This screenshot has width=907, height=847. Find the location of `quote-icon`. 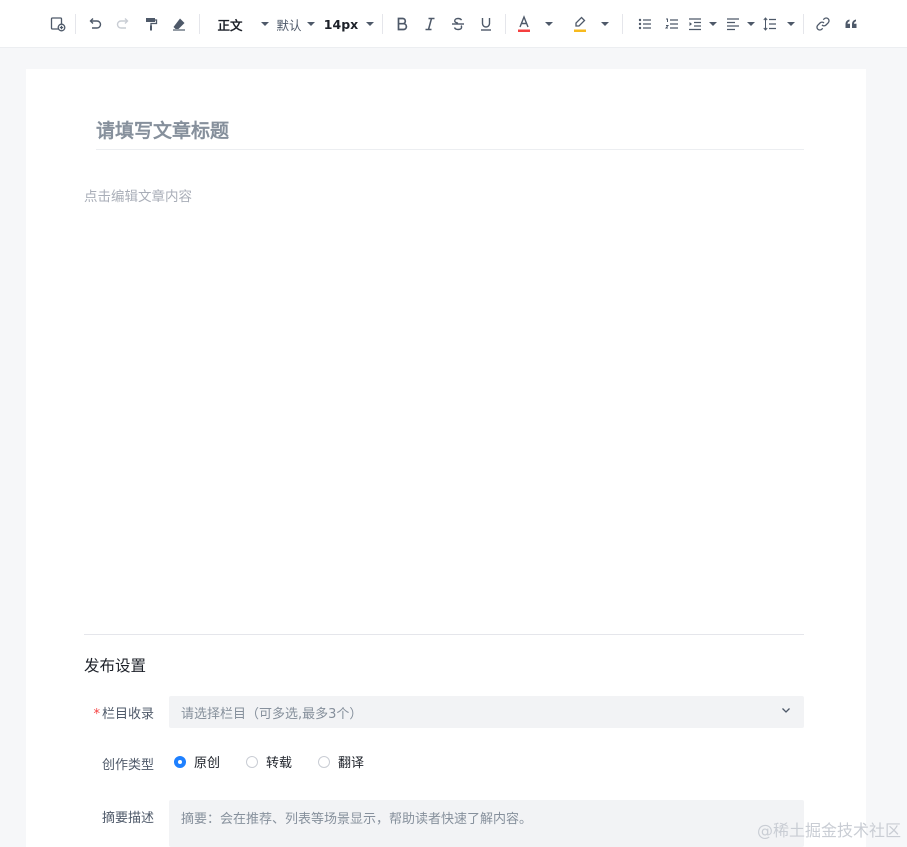

quote-icon is located at coordinates (851, 24).